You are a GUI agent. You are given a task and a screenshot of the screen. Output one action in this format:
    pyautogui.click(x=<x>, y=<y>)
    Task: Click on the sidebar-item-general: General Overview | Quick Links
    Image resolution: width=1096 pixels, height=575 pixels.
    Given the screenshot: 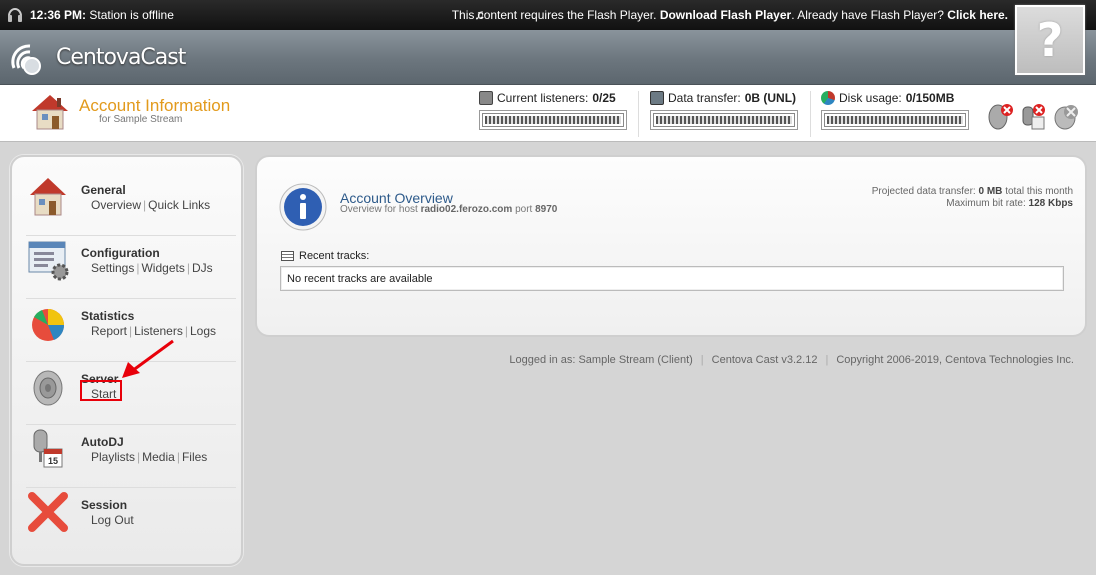 What is the action you would take?
    pyautogui.click(x=131, y=206)
    